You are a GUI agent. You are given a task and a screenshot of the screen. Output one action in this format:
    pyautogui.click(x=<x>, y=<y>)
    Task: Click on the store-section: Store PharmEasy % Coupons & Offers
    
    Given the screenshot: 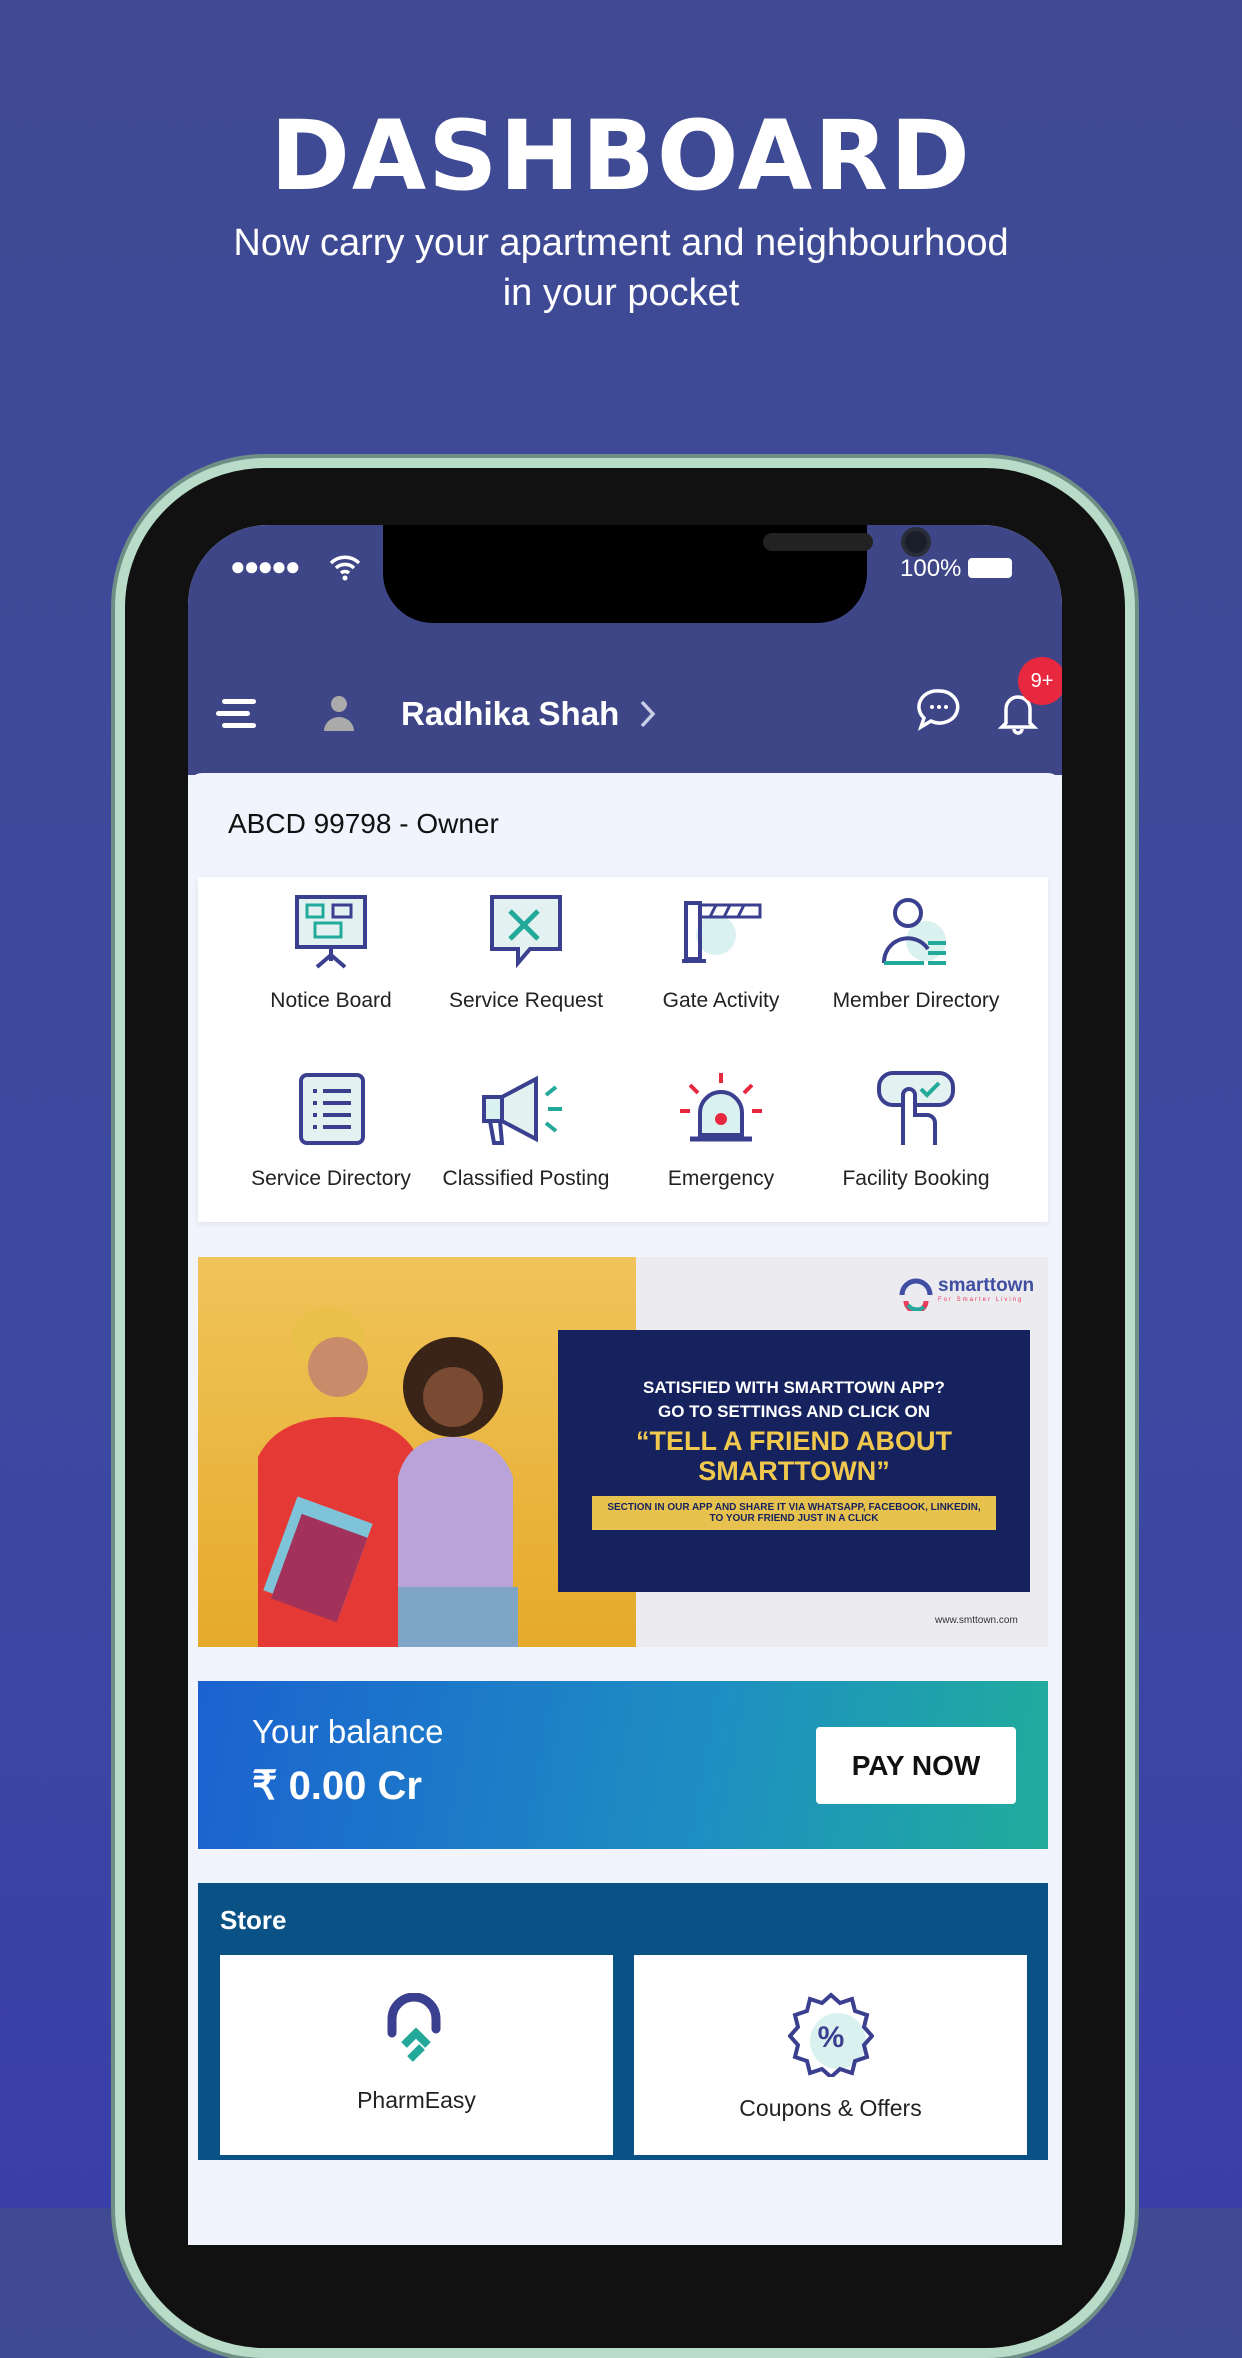 What is the action you would take?
    pyautogui.click(x=623, y=2021)
    